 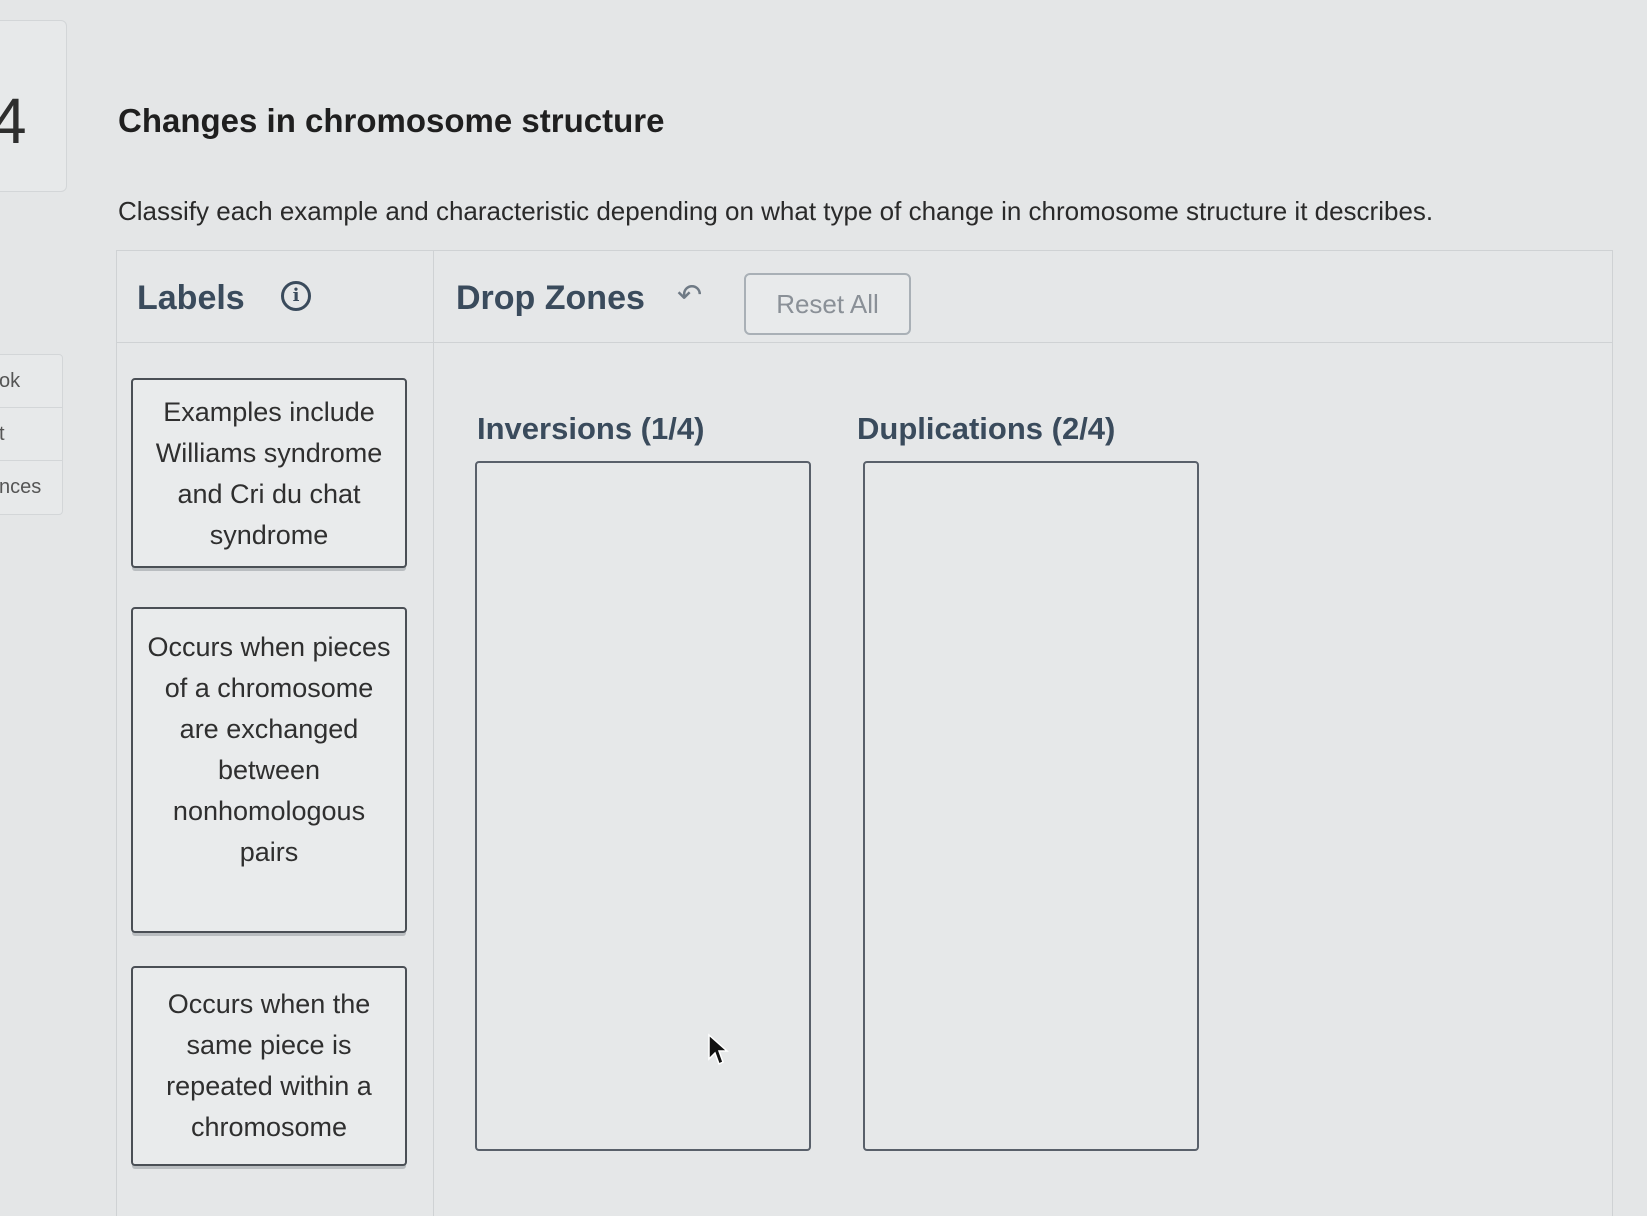 I want to click on reset-all-button: Reset All, so click(x=827, y=304).